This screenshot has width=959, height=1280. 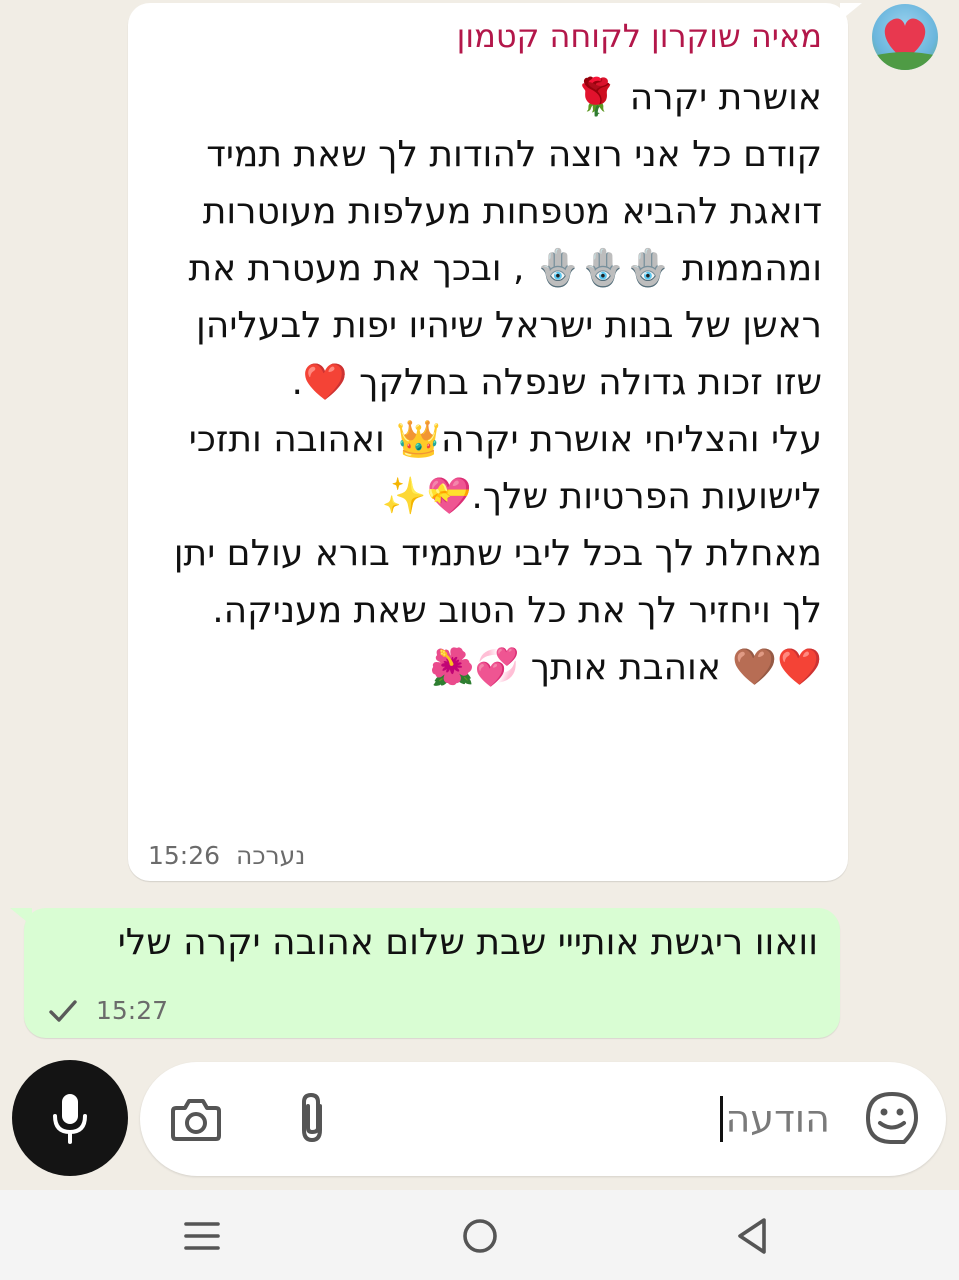 I want to click on sticker-button, so click(x=892, y=1118).